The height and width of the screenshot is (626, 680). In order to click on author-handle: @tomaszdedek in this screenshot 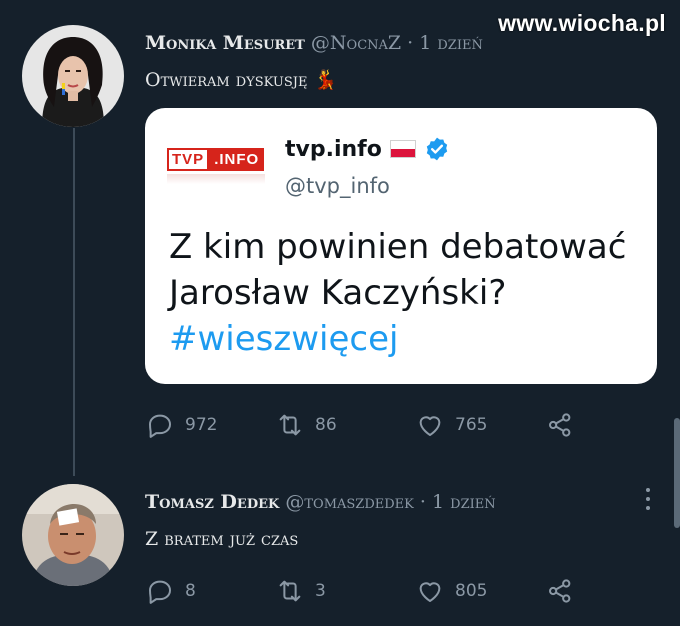, I will do `click(349, 502)`.